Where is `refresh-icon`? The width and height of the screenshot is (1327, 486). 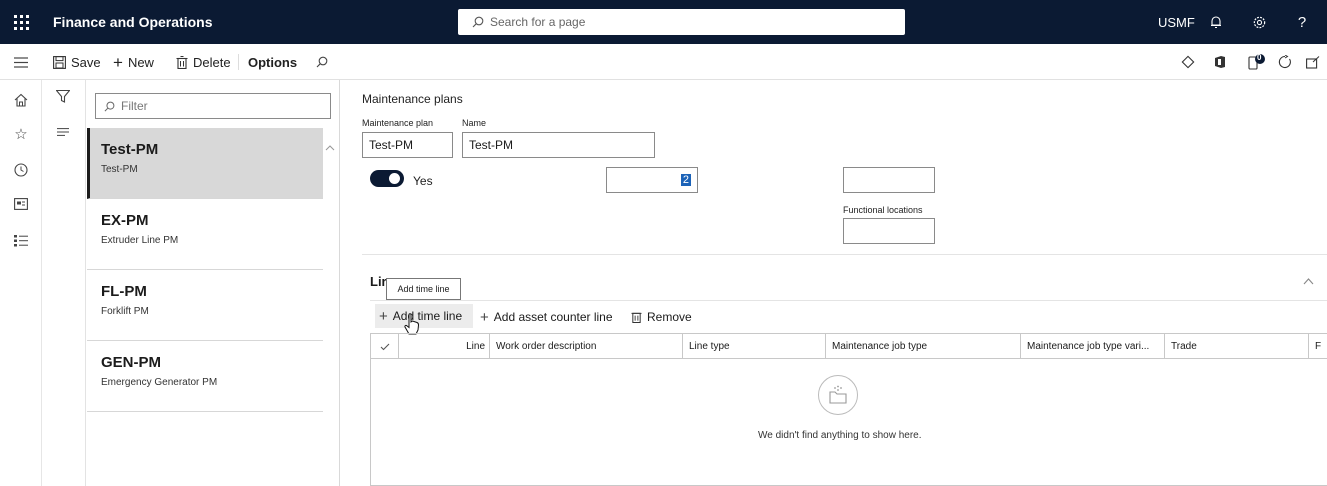 refresh-icon is located at coordinates (1285, 62).